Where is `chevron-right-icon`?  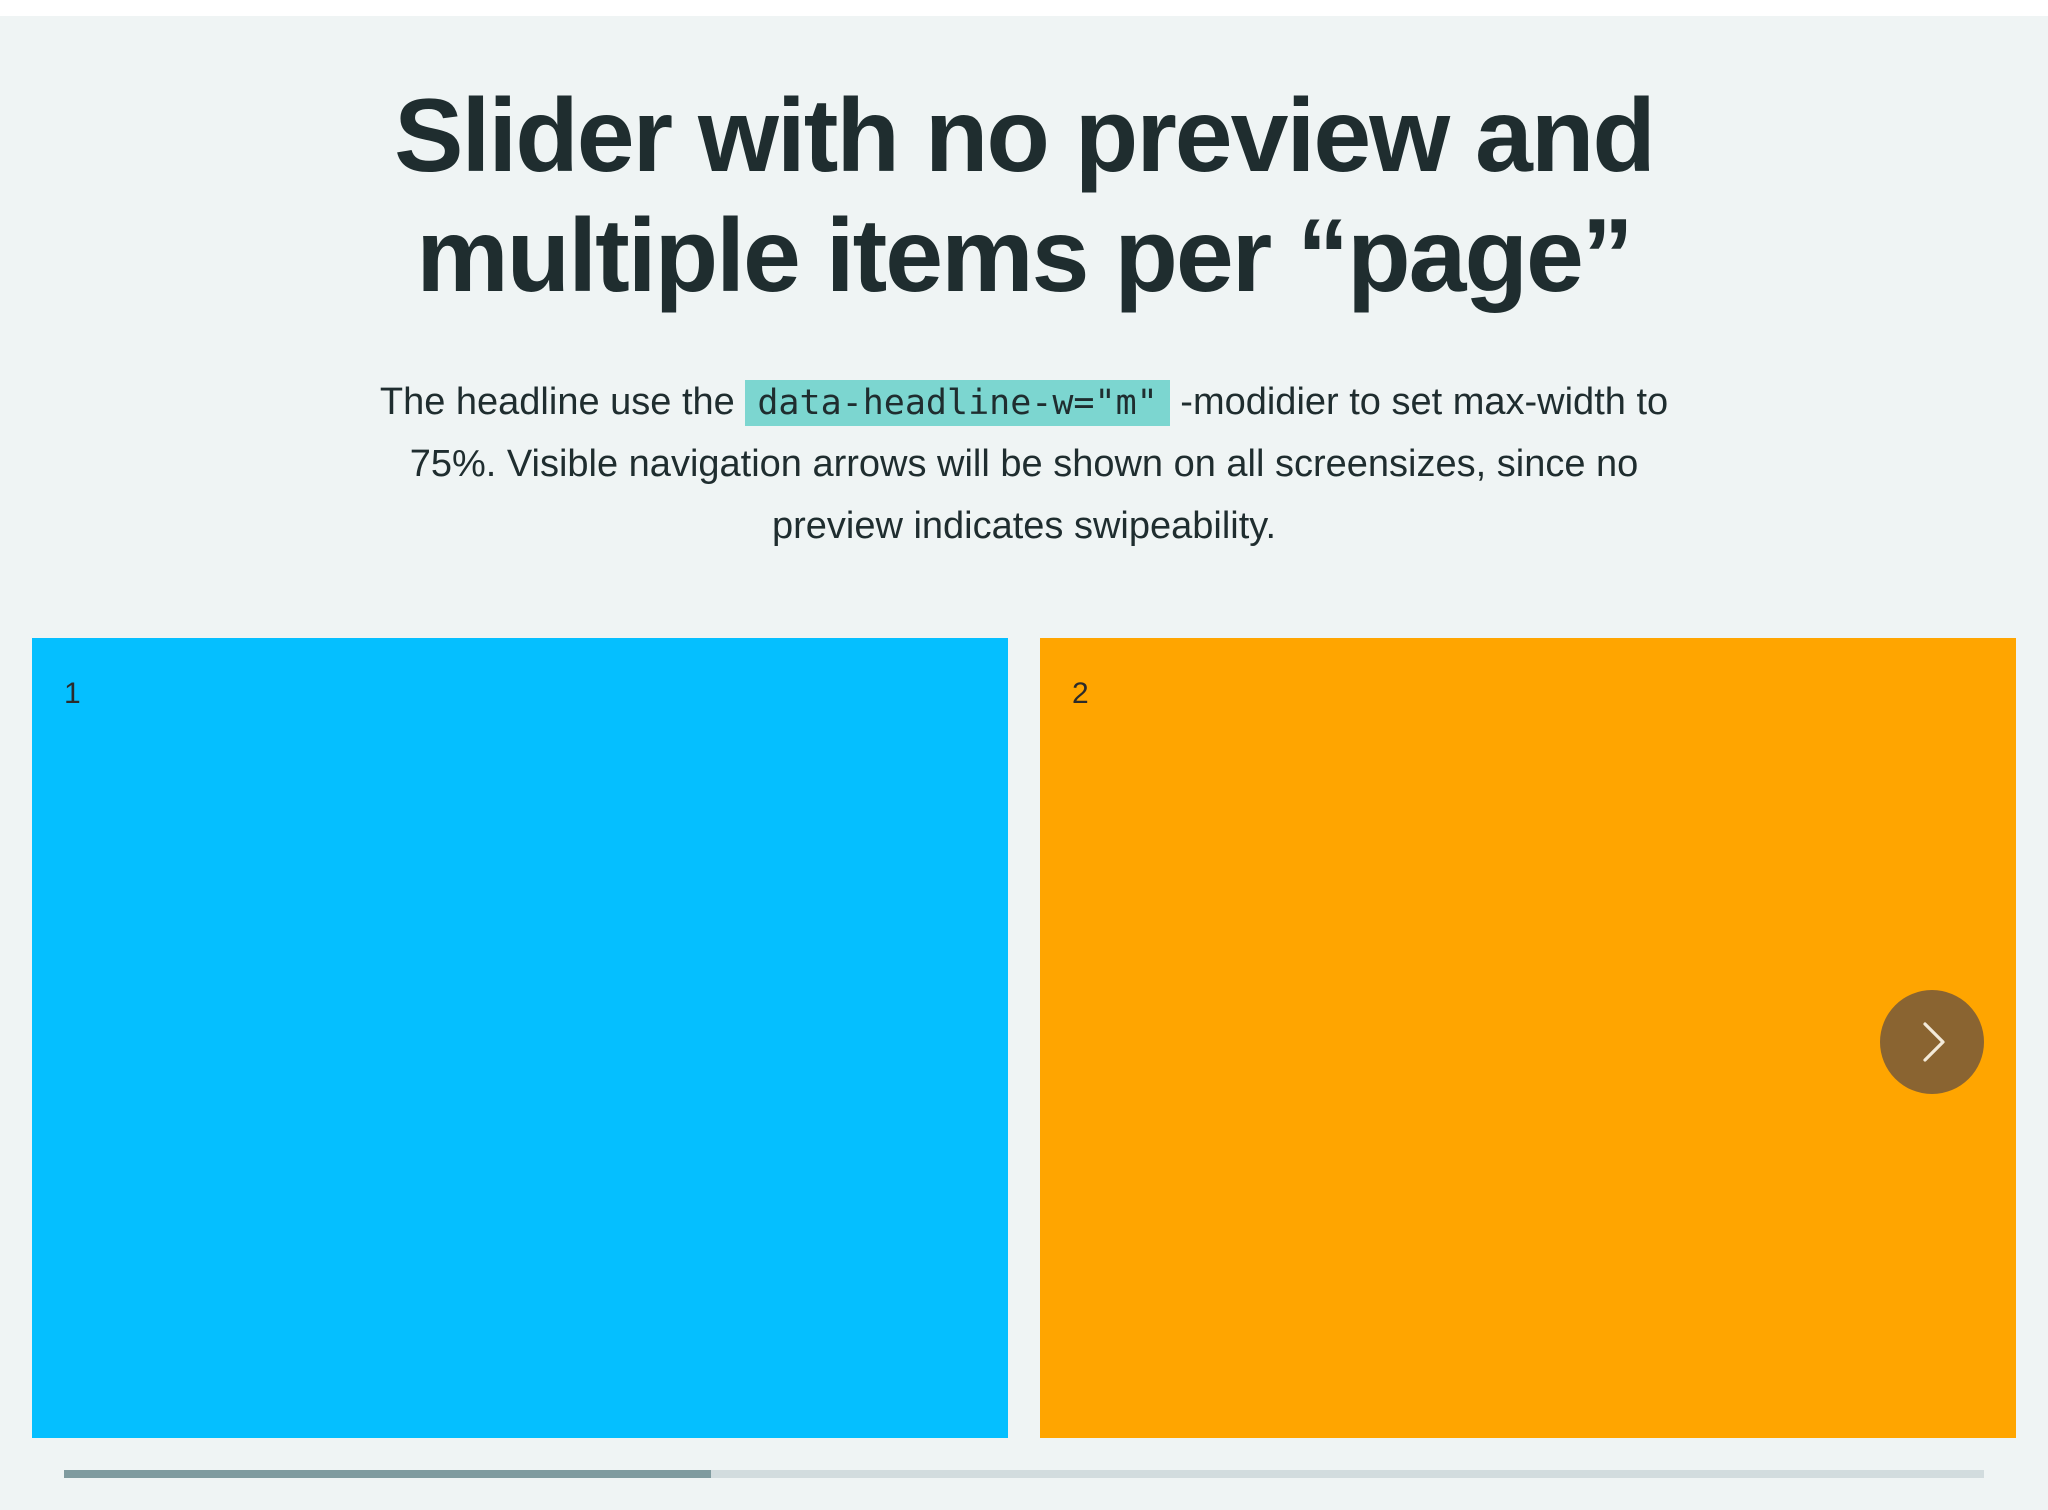
chevron-right-icon is located at coordinates (1934, 1042).